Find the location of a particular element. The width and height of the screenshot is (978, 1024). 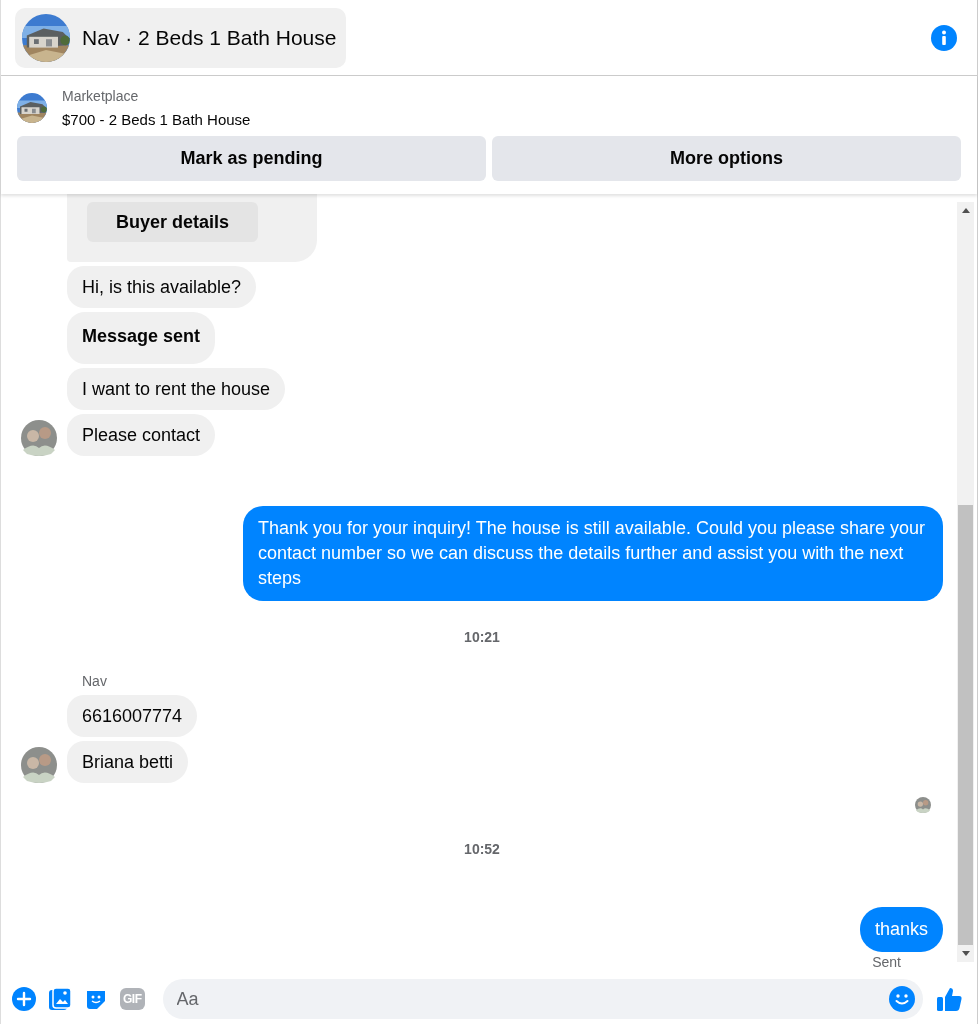

listing-title: $700 - 2 Beds 1 Bath House is located at coordinates (156, 119).